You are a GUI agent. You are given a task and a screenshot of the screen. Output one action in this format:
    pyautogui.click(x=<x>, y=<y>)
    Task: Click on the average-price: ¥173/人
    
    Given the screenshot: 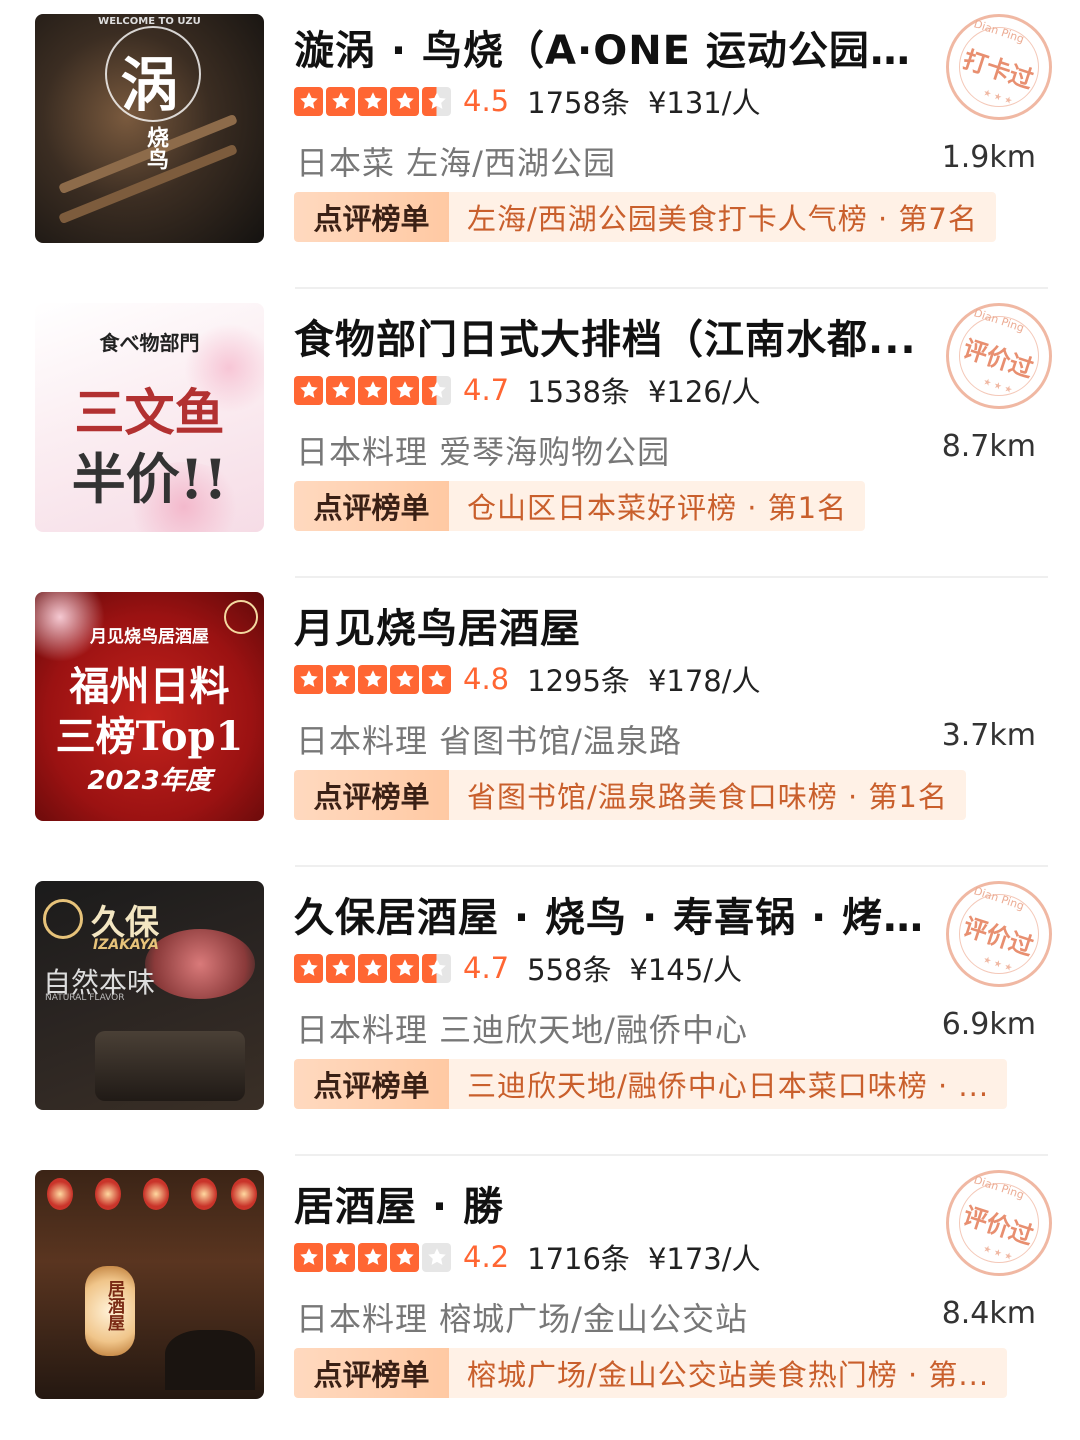 What is the action you would take?
    pyautogui.click(x=704, y=1259)
    